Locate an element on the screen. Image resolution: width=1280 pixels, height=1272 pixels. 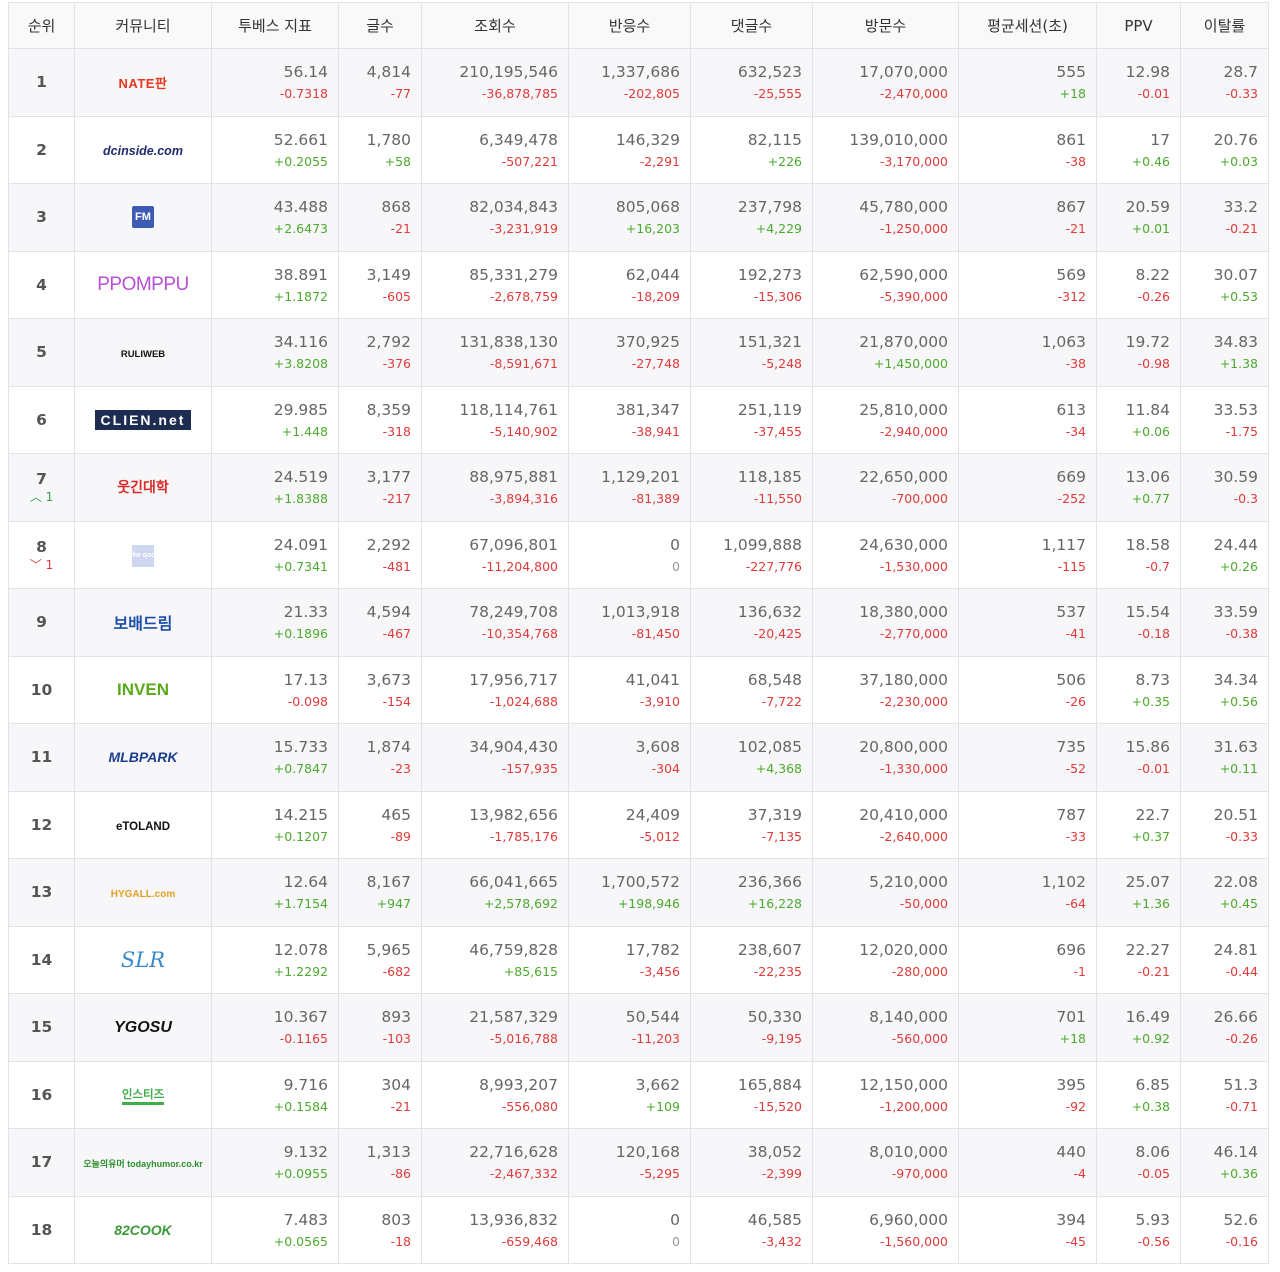
community-logo: MLBPARK is located at coordinates (143, 757).